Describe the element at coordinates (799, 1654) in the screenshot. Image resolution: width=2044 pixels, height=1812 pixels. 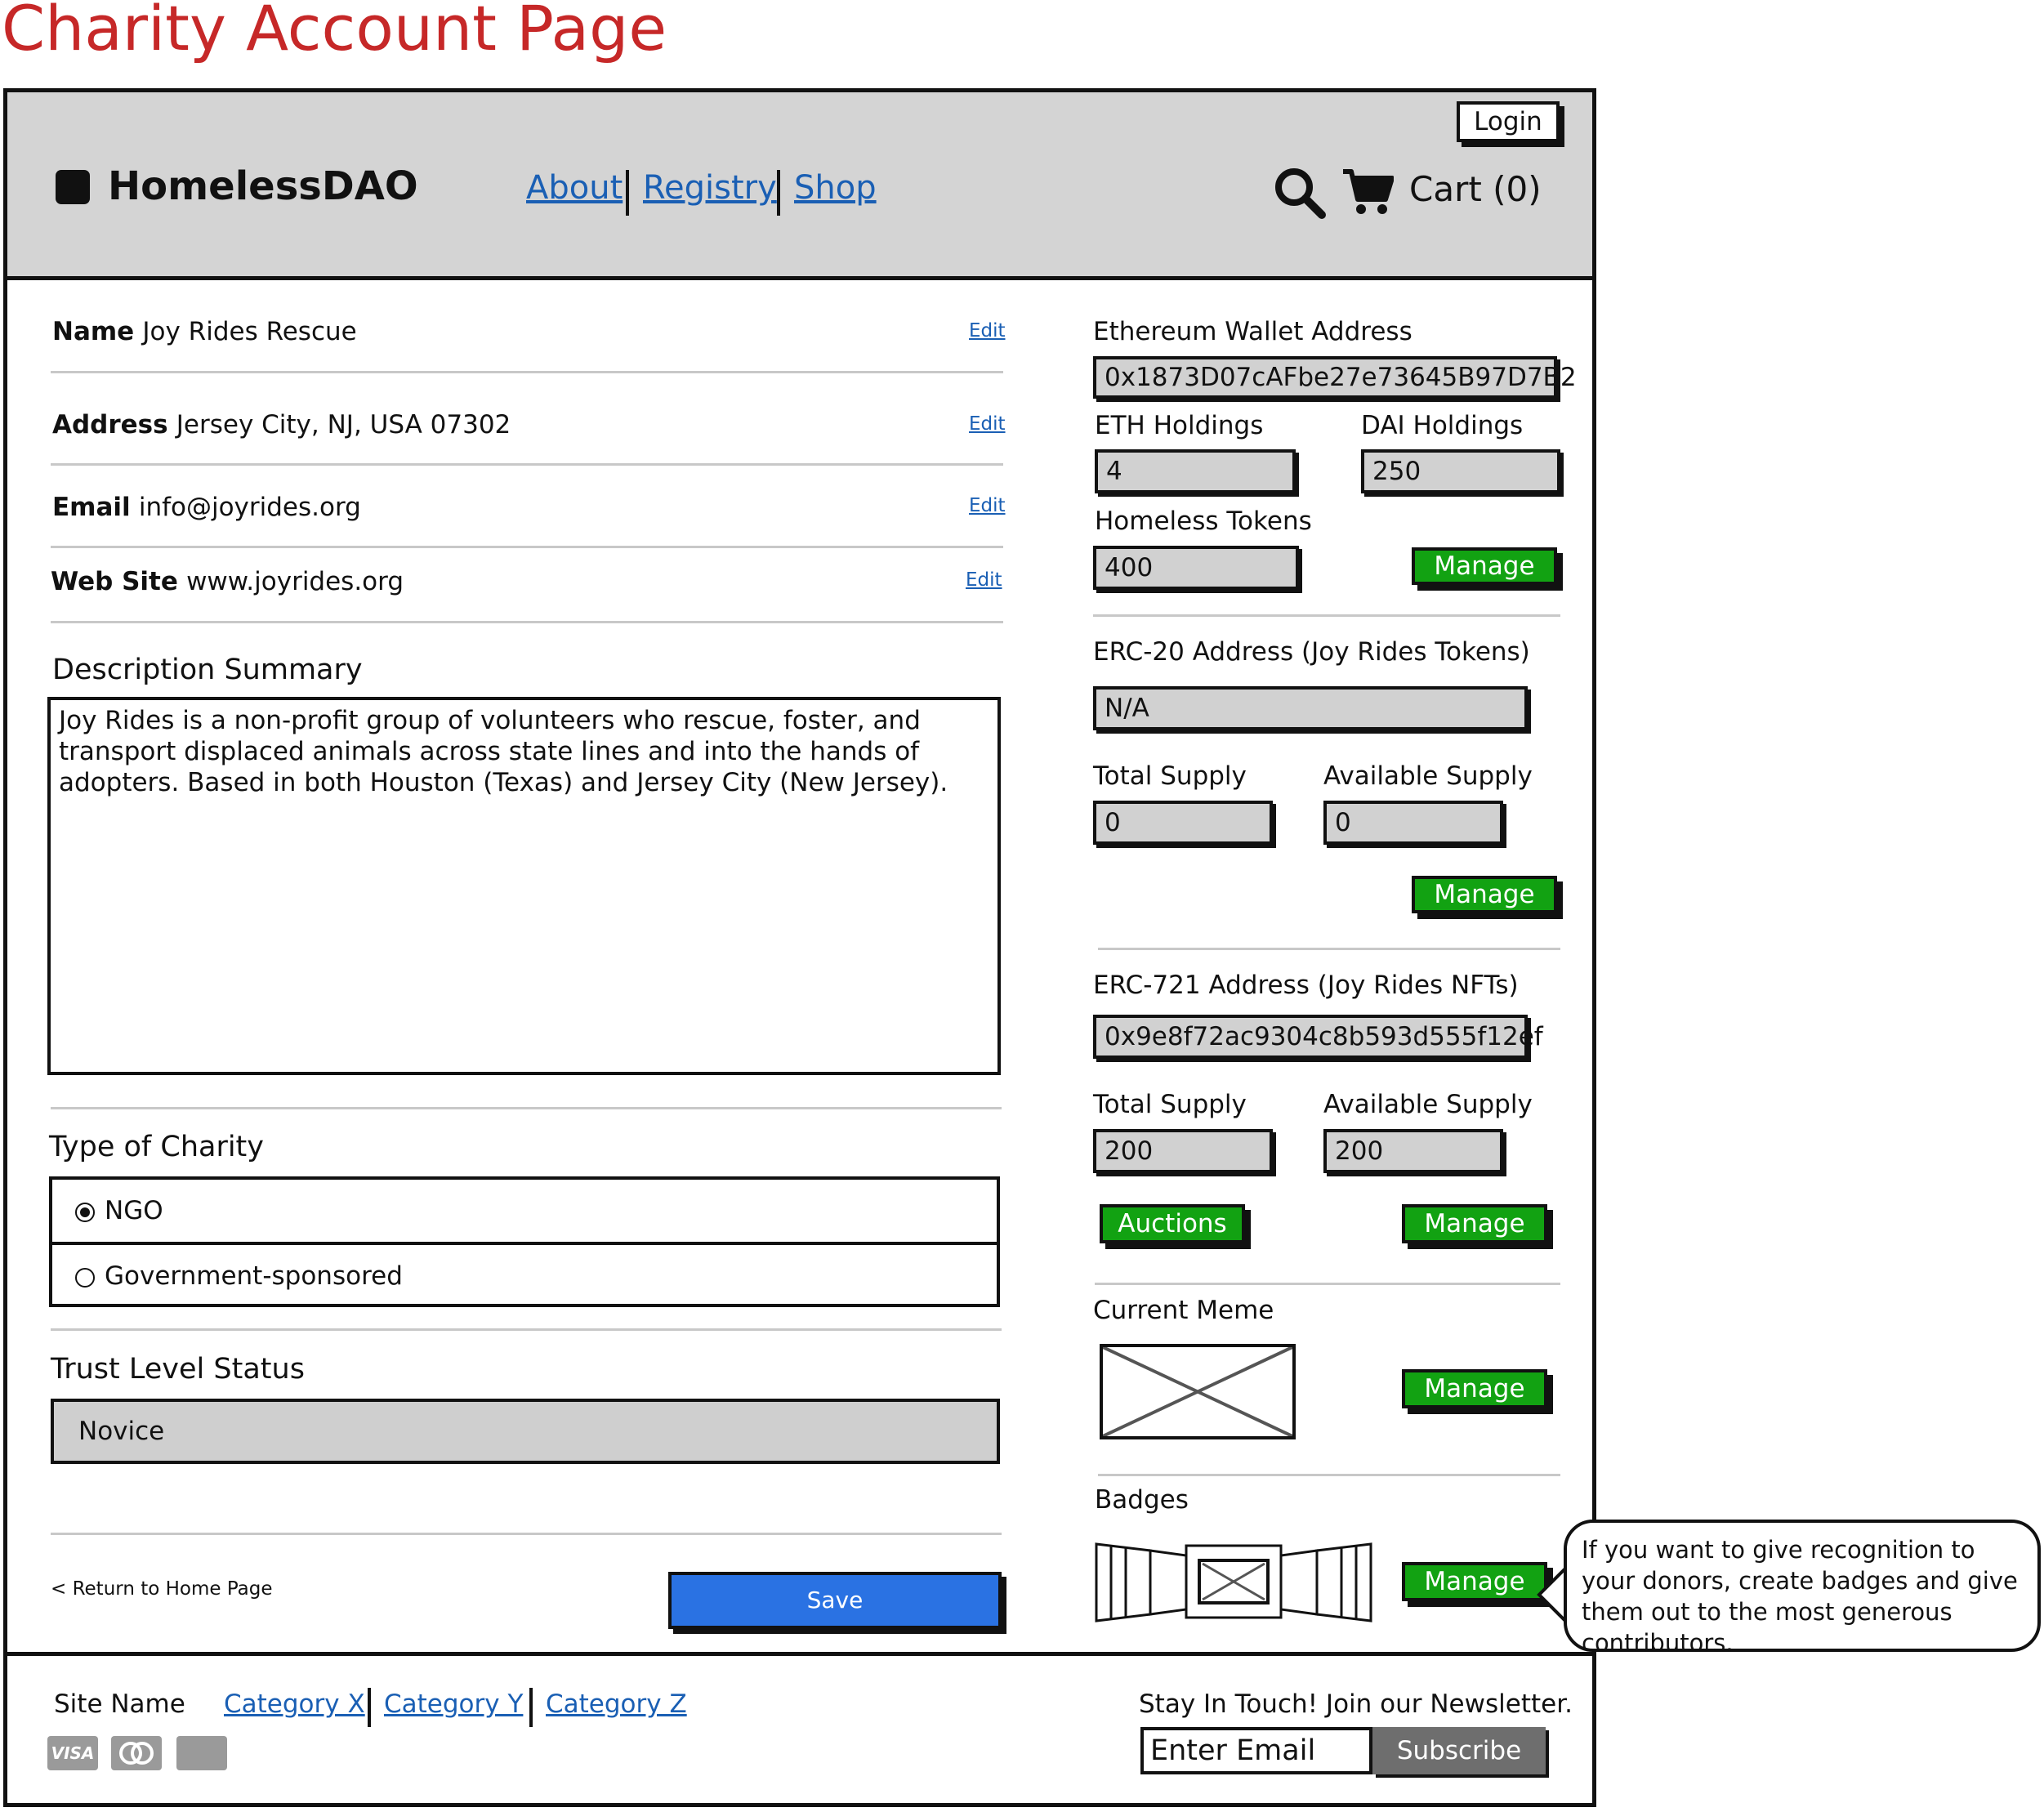
I see `footer-divider` at that location.